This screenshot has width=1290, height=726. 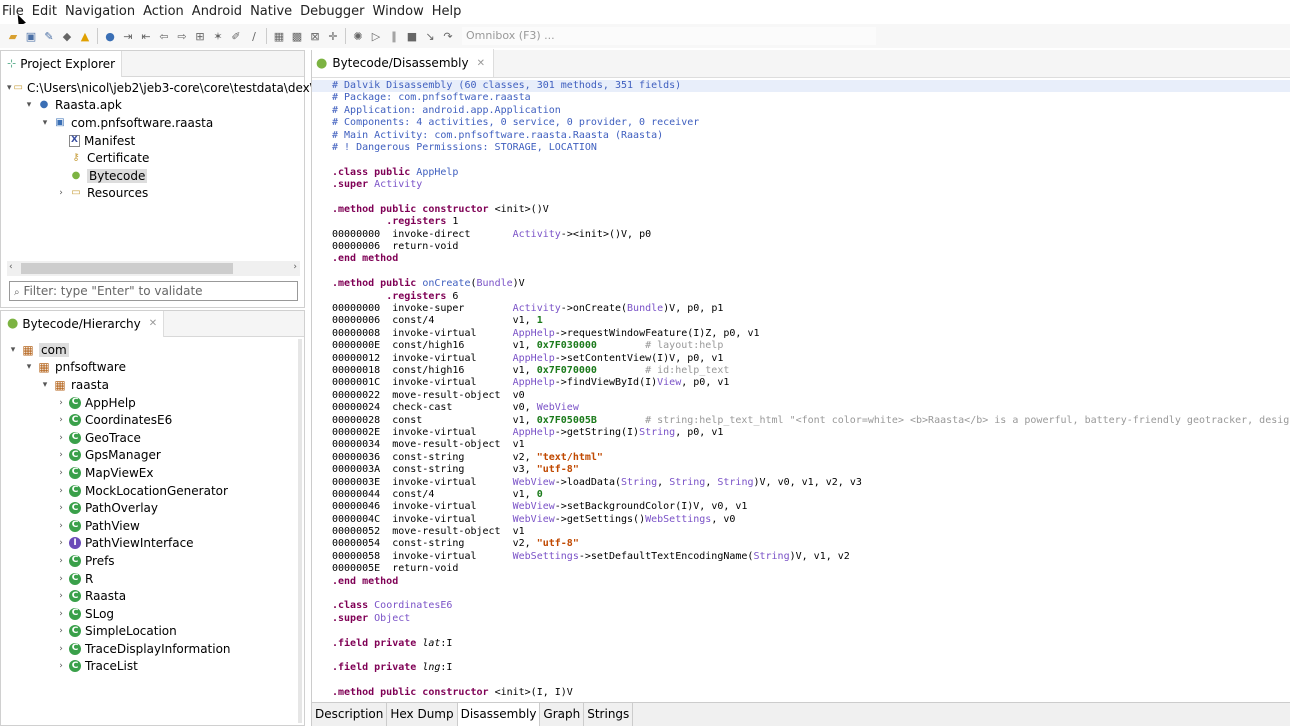 What do you see at coordinates (67, 36) in the screenshot?
I see `eraser-icon: ◆` at bounding box center [67, 36].